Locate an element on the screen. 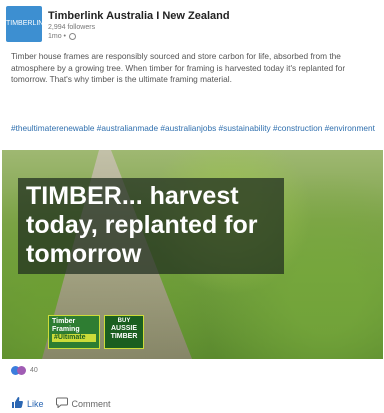 Image resolution: width=384 pixels, height=413 pixels. buy-aussie-timber-logo: BUY AUSSIE TIMBER is located at coordinates (124, 332).